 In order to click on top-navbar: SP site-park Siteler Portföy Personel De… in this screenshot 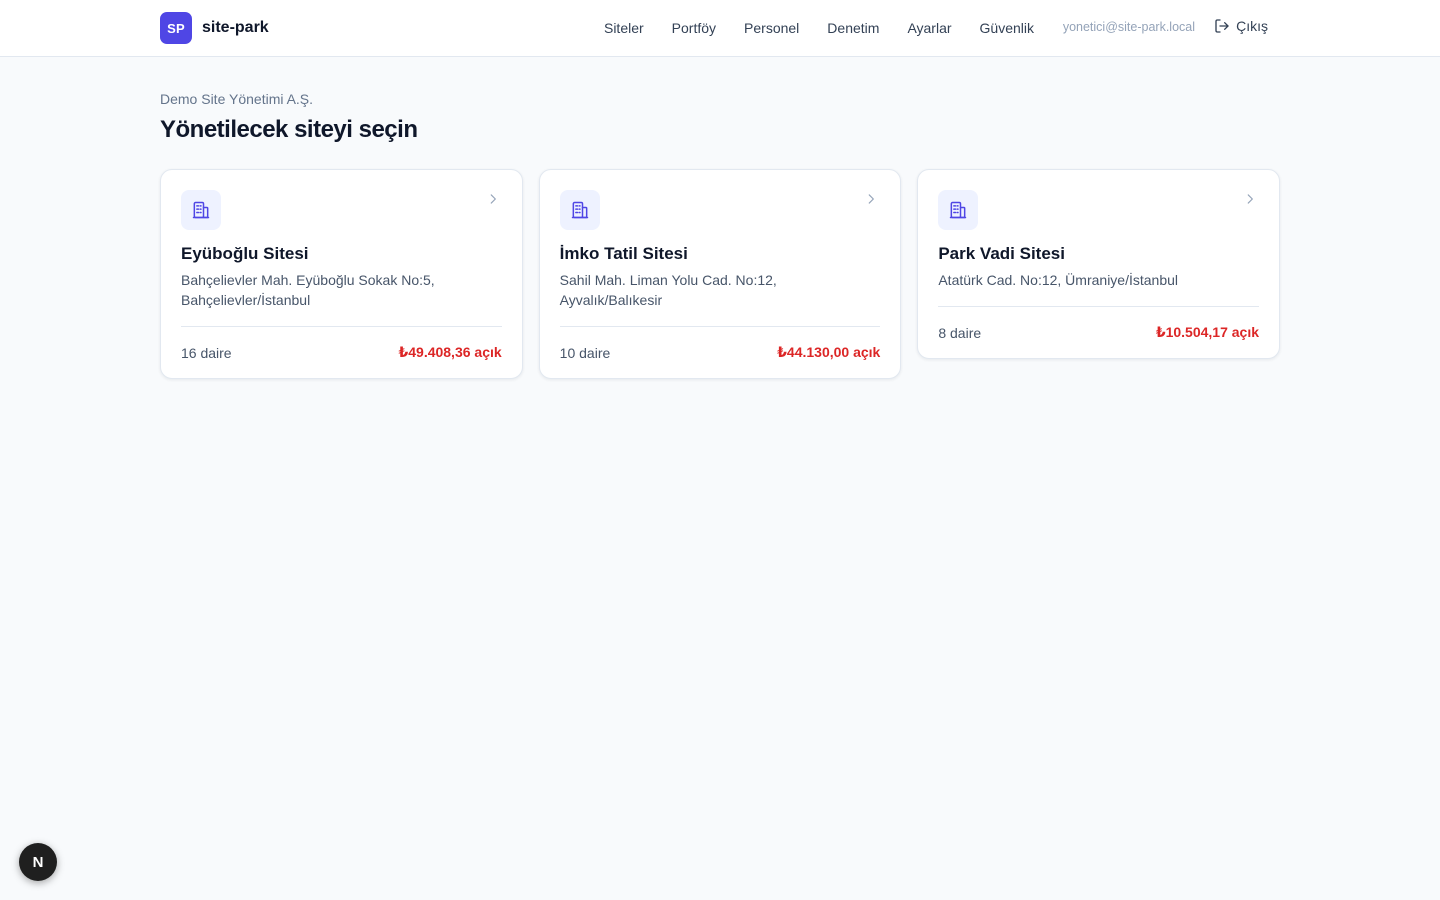, I will do `click(720, 28)`.